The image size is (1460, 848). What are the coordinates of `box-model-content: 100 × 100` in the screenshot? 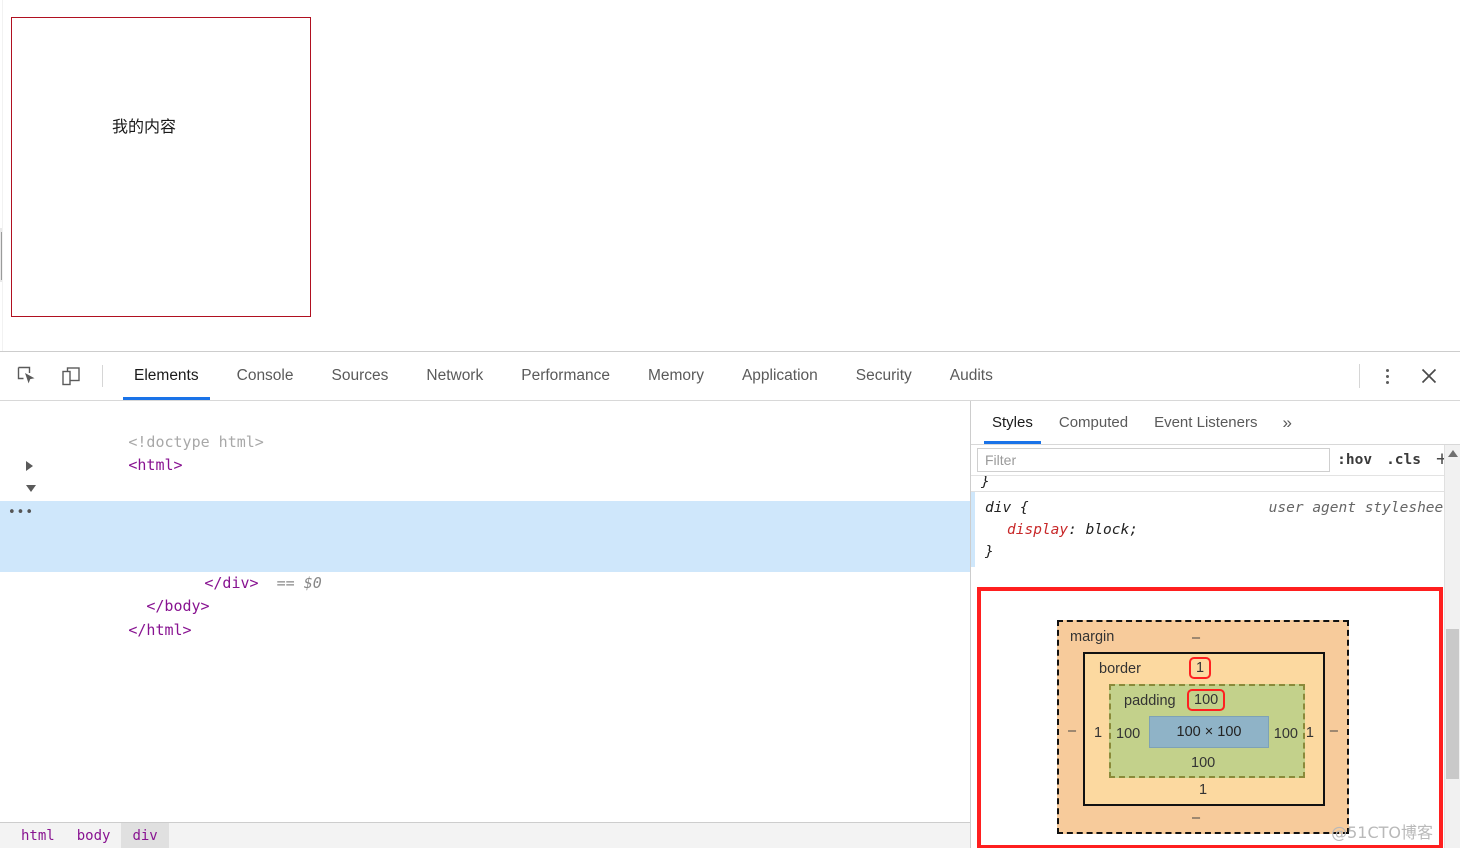 It's located at (1209, 732).